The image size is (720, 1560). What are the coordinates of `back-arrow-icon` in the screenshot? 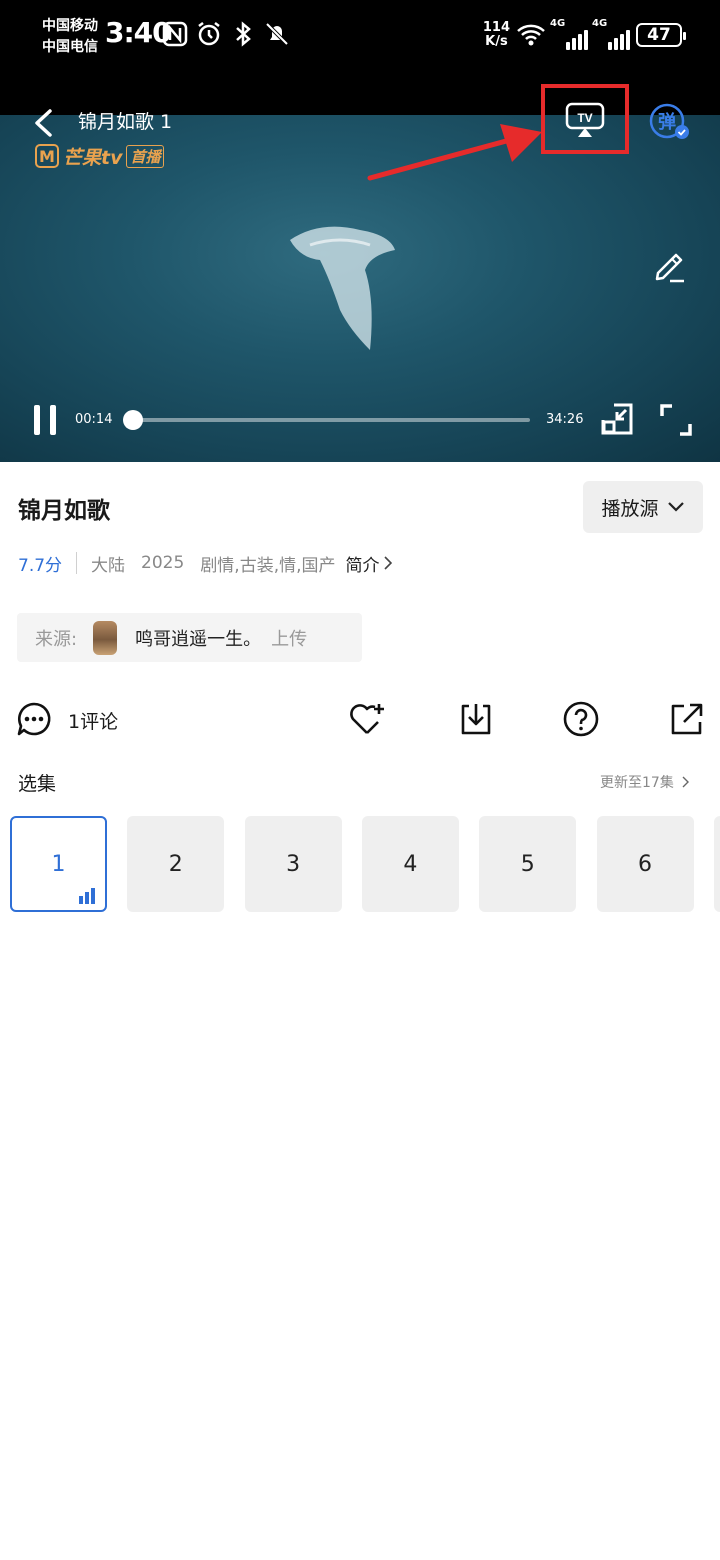 It's located at (44, 123).